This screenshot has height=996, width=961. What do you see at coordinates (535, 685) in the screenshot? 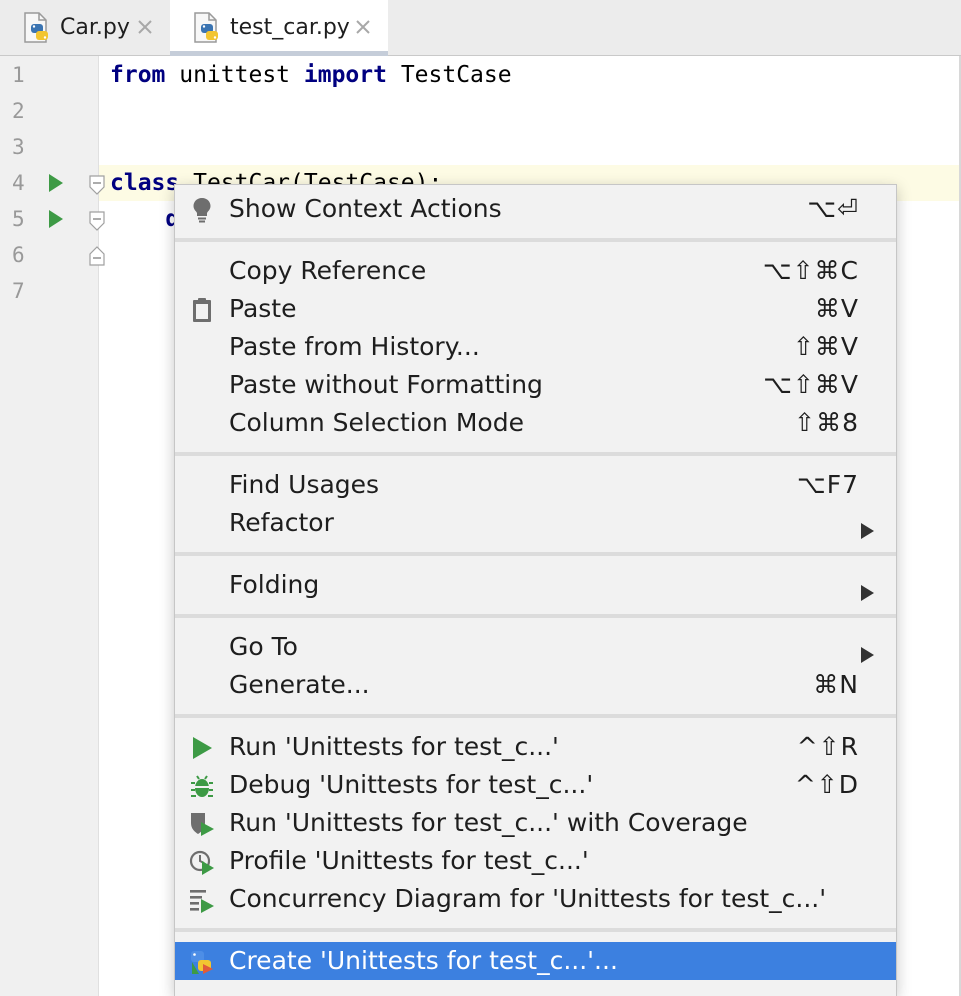
I see `menu-item-generate: Generate... ⌘N` at bounding box center [535, 685].